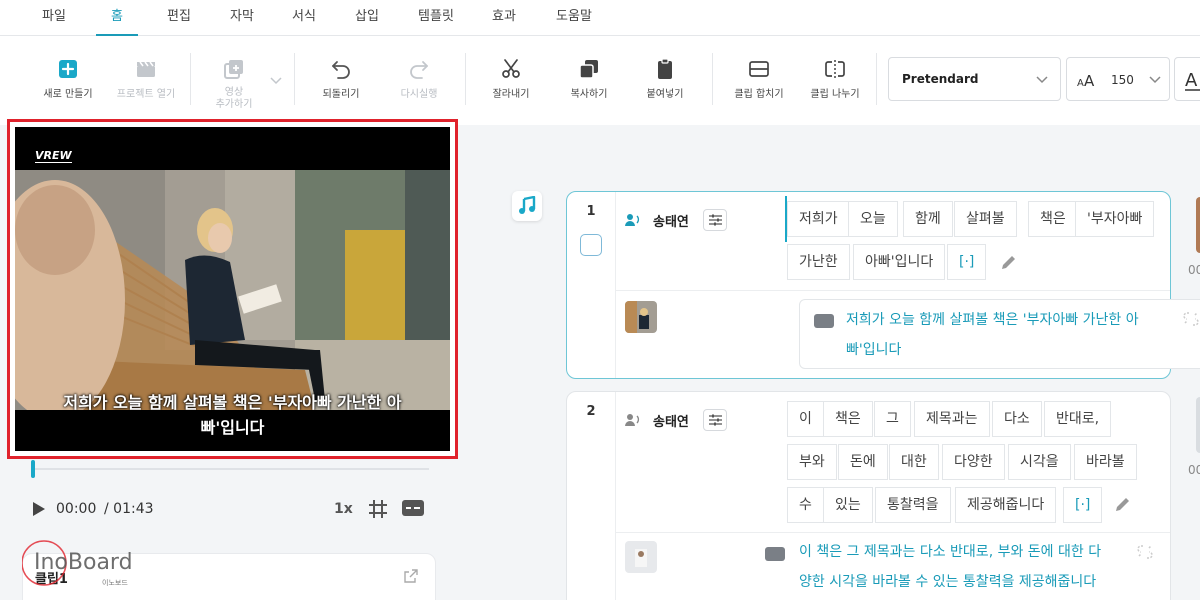 The image size is (1200, 600). Describe the element at coordinates (419, 70) in the screenshot. I see `redo-icon` at that location.